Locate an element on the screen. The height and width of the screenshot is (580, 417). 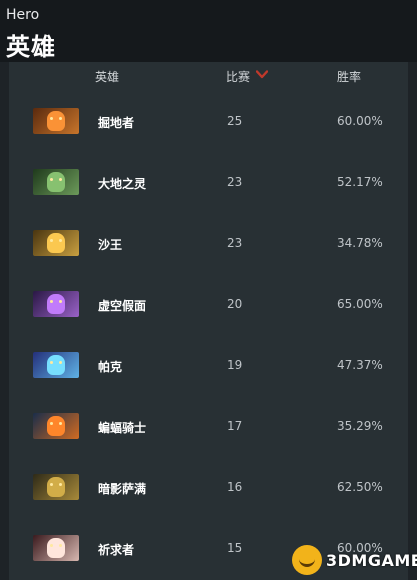
matches-count: 16 is located at coordinates (235, 487).